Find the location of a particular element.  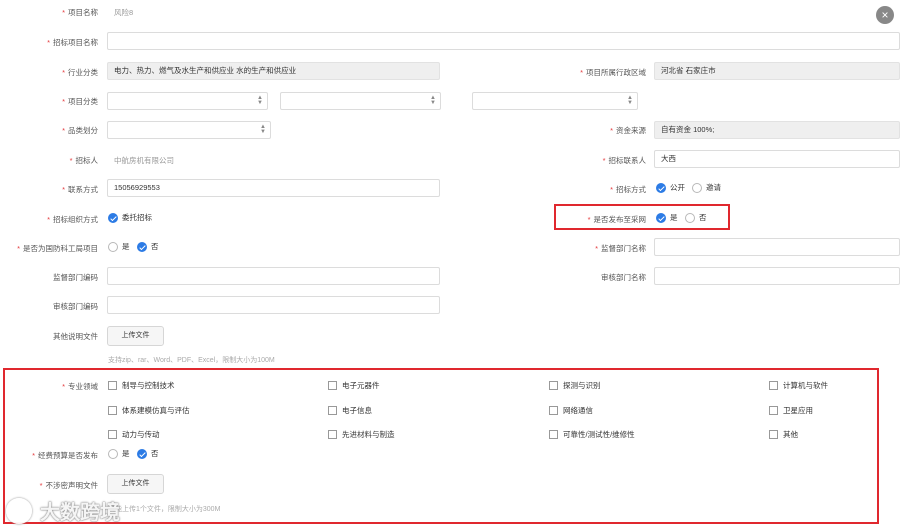

approve-name-input is located at coordinates (777, 276).